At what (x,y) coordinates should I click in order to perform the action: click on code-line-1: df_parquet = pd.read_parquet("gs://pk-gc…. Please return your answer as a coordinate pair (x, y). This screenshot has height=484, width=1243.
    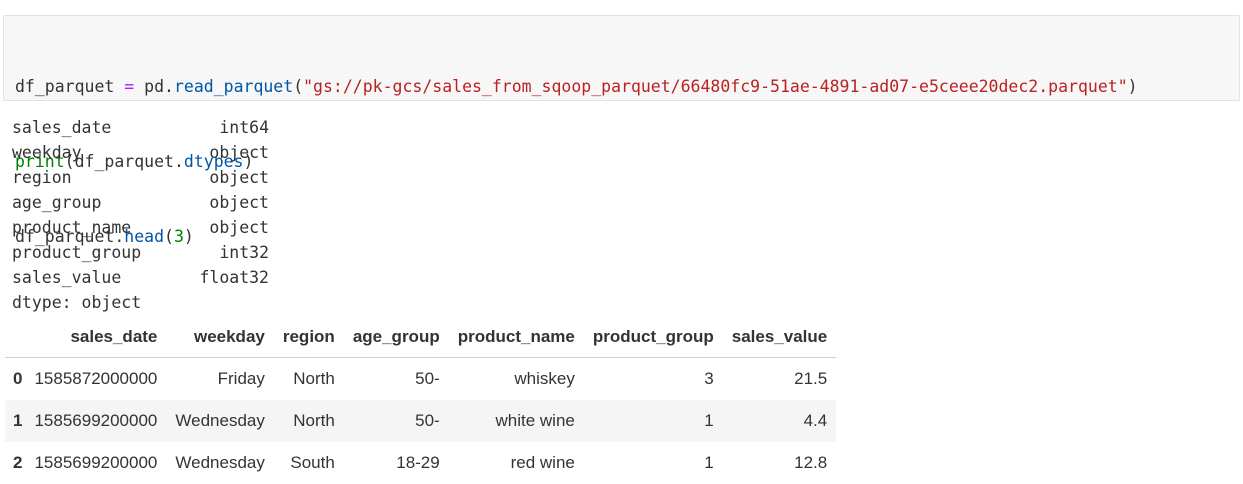
    Looking at the image, I should click on (627, 86).